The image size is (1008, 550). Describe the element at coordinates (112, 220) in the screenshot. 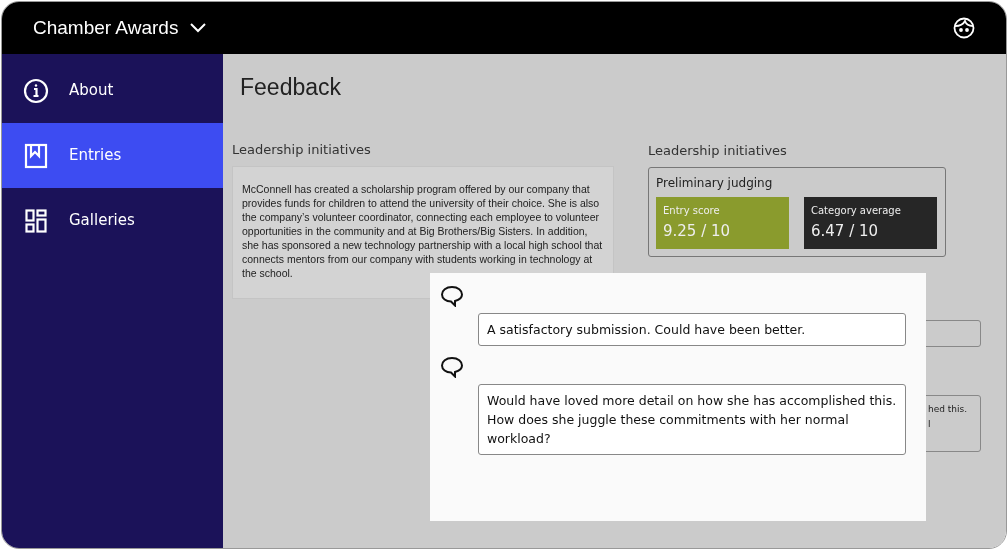

I see `nav-item: Galleries` at that location.